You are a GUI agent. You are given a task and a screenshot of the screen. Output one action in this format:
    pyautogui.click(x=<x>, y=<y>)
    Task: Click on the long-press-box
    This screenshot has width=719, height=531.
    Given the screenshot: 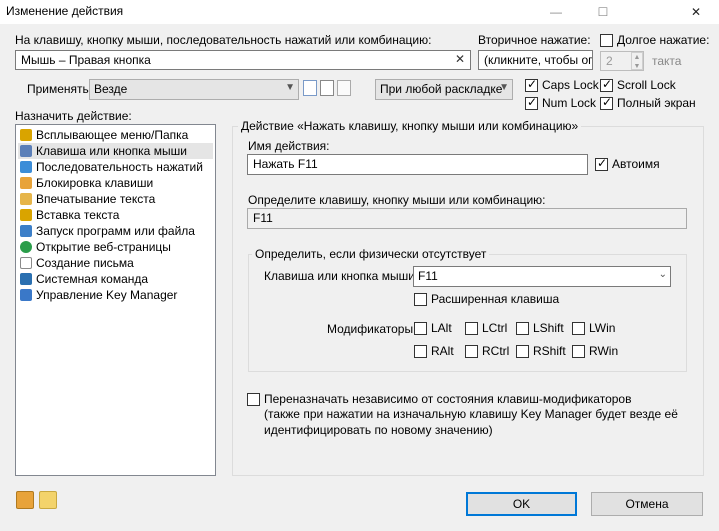 What is the action you would take?
    pyautogui.click(x=606, y=40)
    